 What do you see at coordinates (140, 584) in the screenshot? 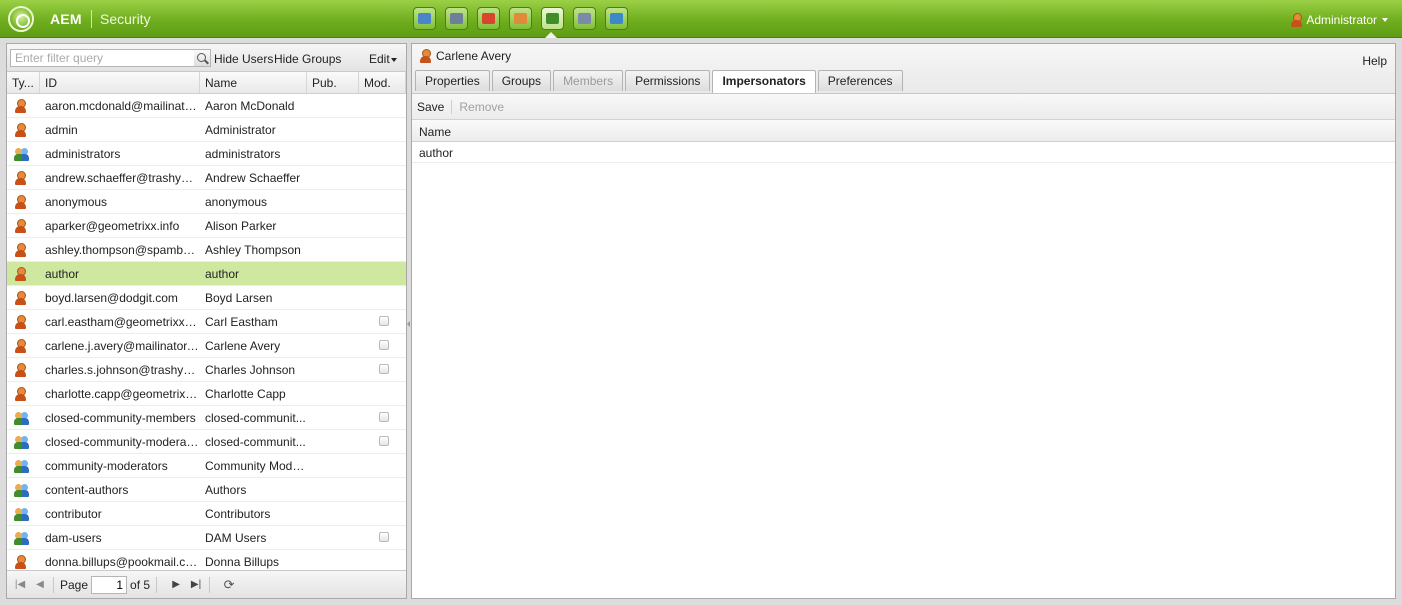
I see `page-count-label: of 5` at bounding box center [140, 584].